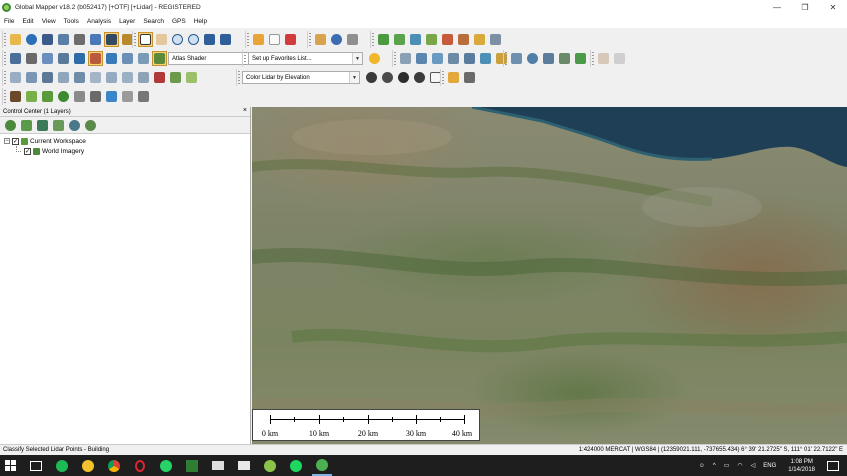 This screenshot has height=476, width=847. Describe the element at coordinates (79, 39) in the screenshot. I see `print-button` at that location.